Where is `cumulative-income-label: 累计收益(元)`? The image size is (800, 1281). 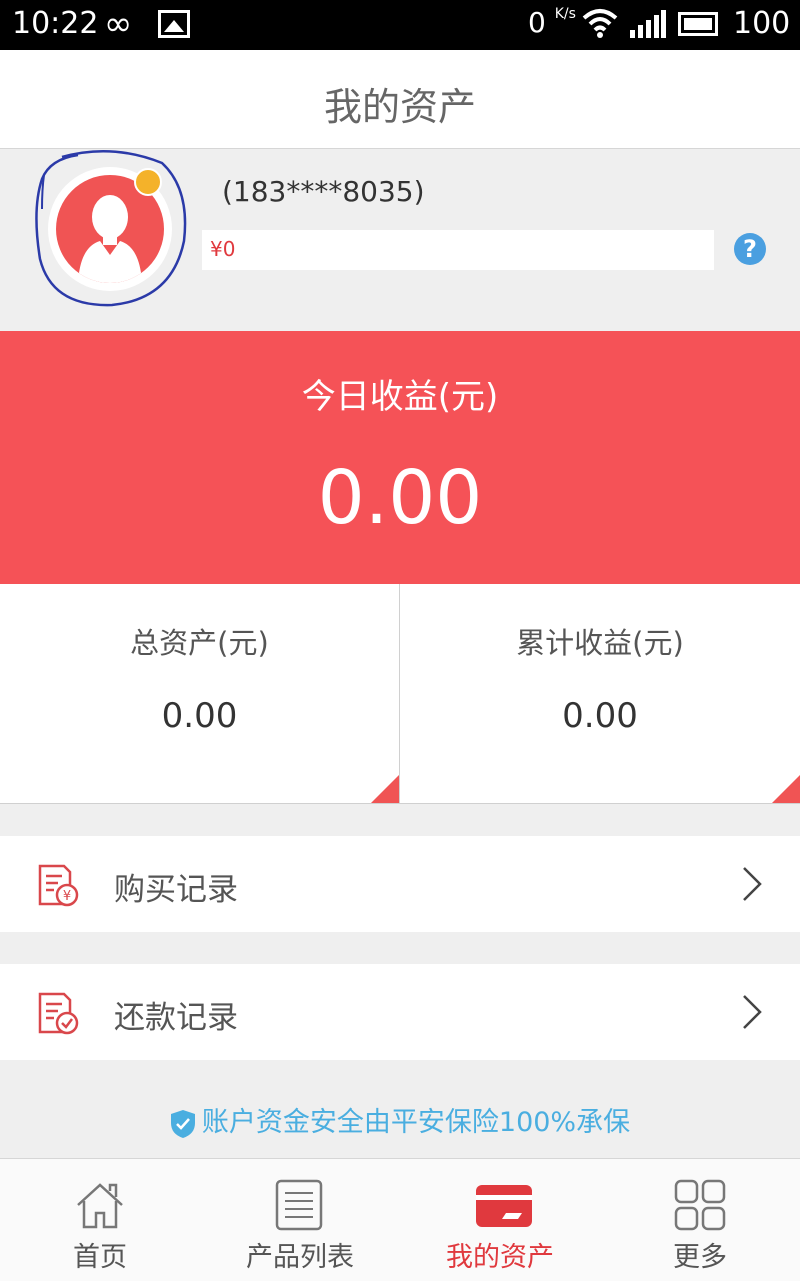
cumulative-income-label: 累计收益(元) is located at coordinates (600, 643).